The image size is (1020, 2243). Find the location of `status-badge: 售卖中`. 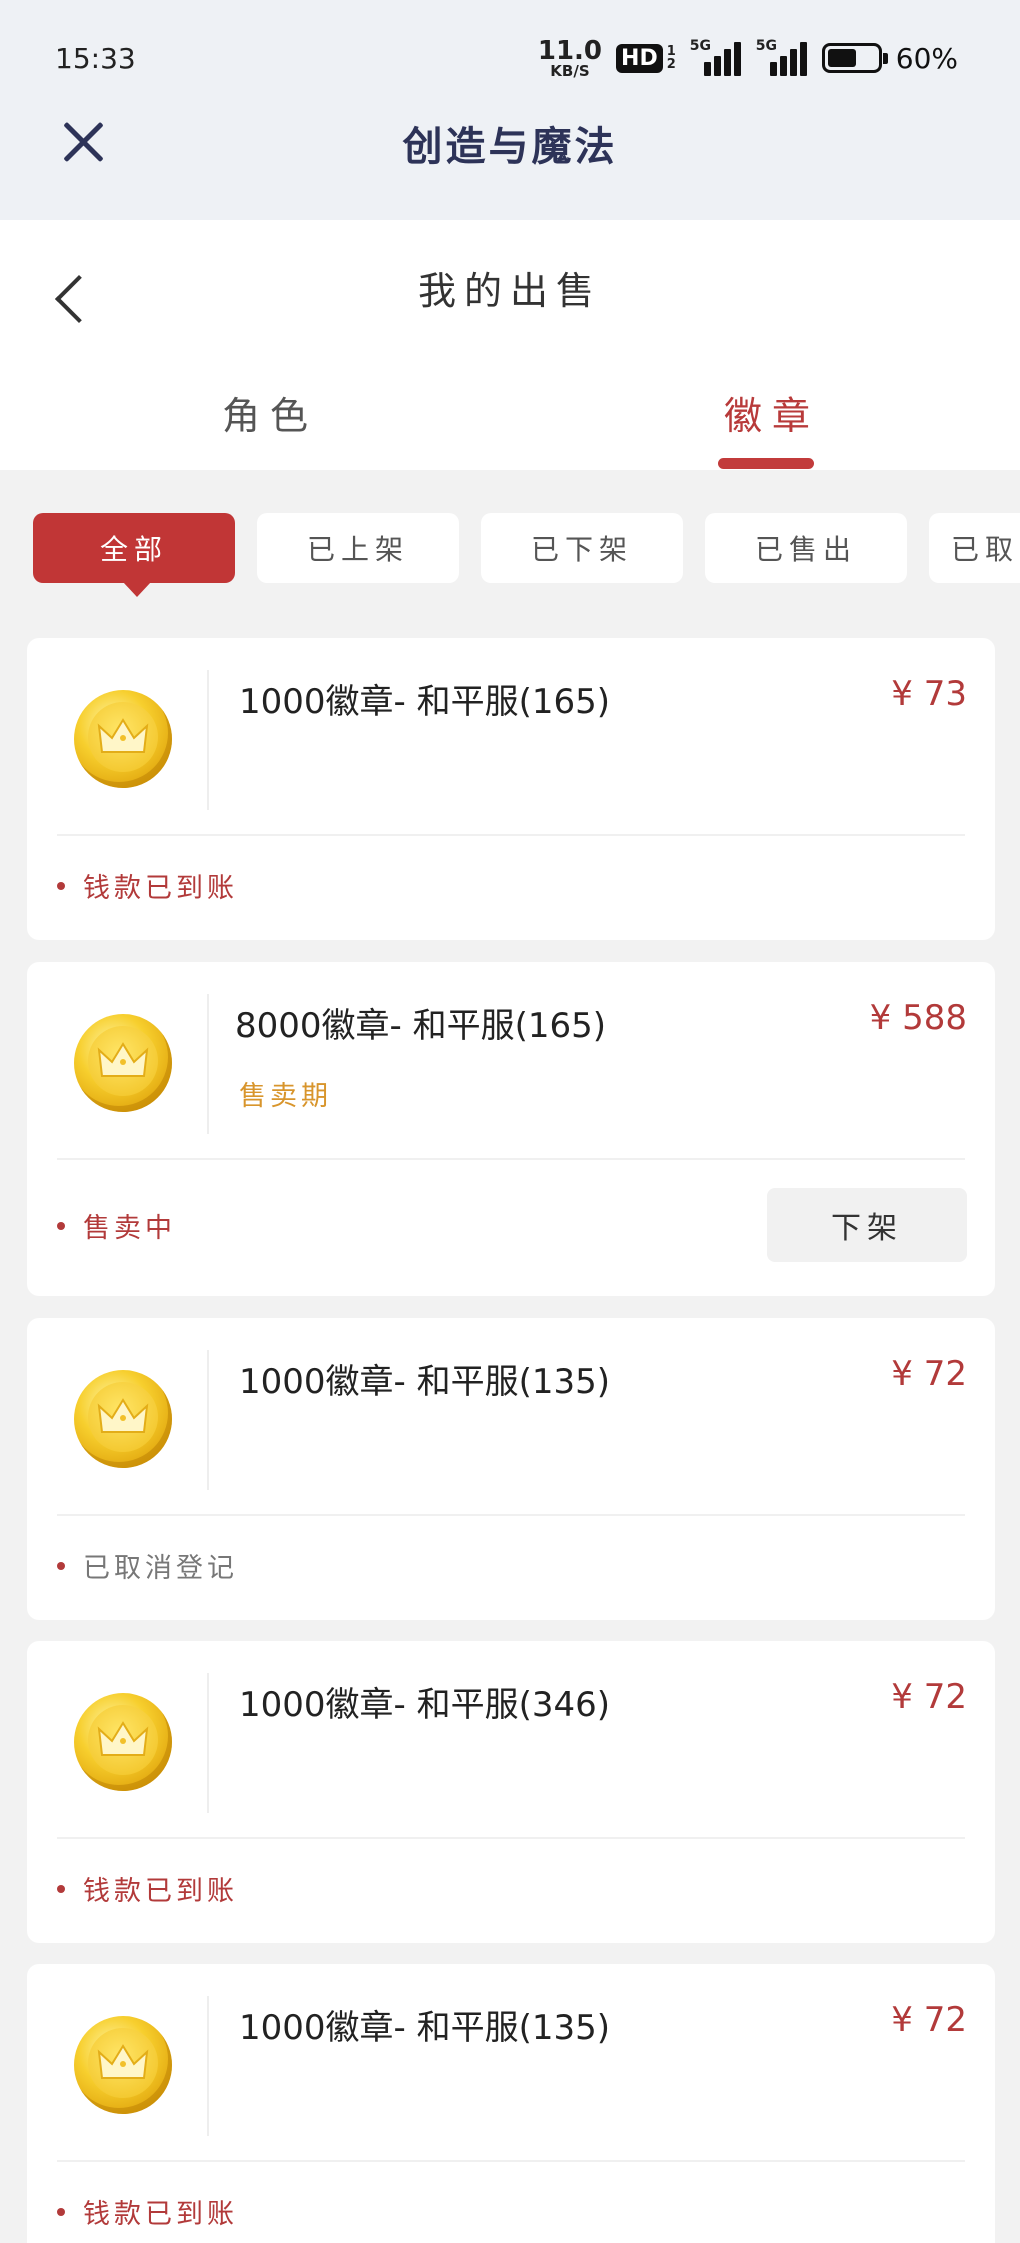

status-badge: 售卖中 is located at coordinates (116, 1225).